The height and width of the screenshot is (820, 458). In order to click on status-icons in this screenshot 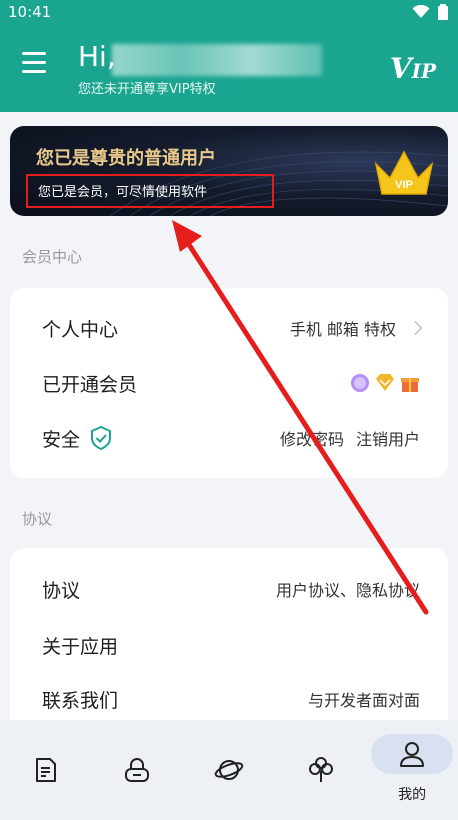, I will do `click(430, 12)`.